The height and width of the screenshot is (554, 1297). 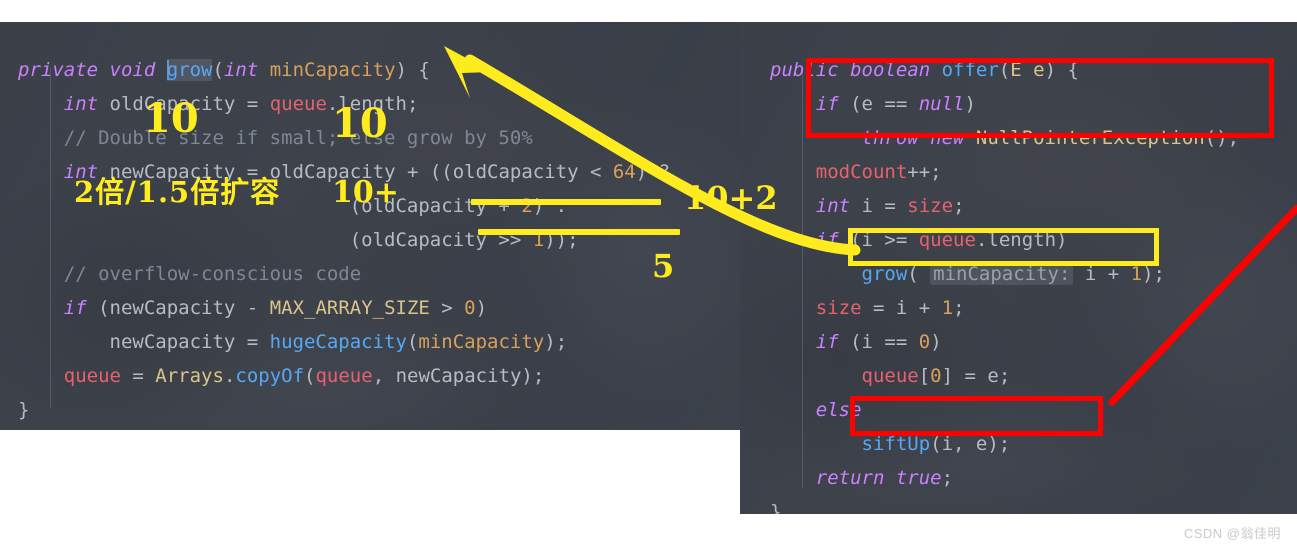 What do you see at coordinates (884, 206) in the screenshot?
I see `code-token: i =` at bounding box center [884, 206].